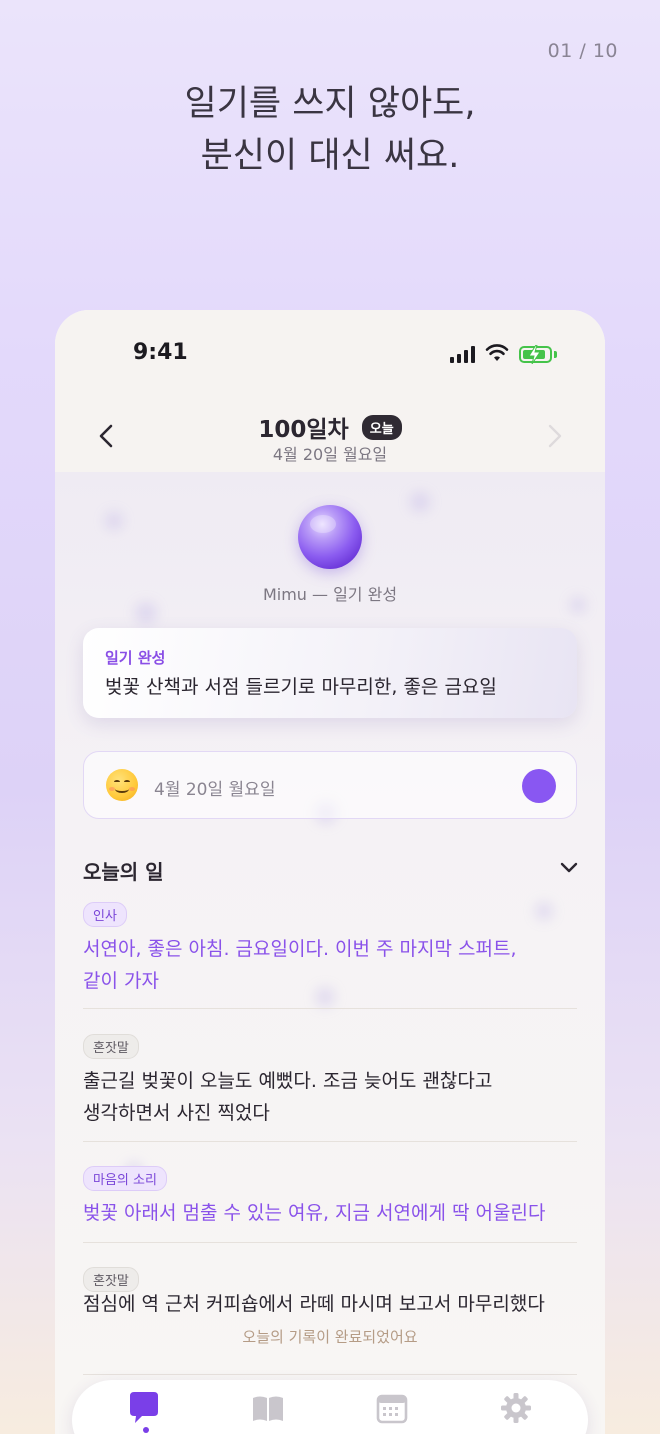  I want to click on entry-clip: 점심에 역 근처 커피숍에서 라떼 마시며 보고서 마무리했다, so click(330, 1304).